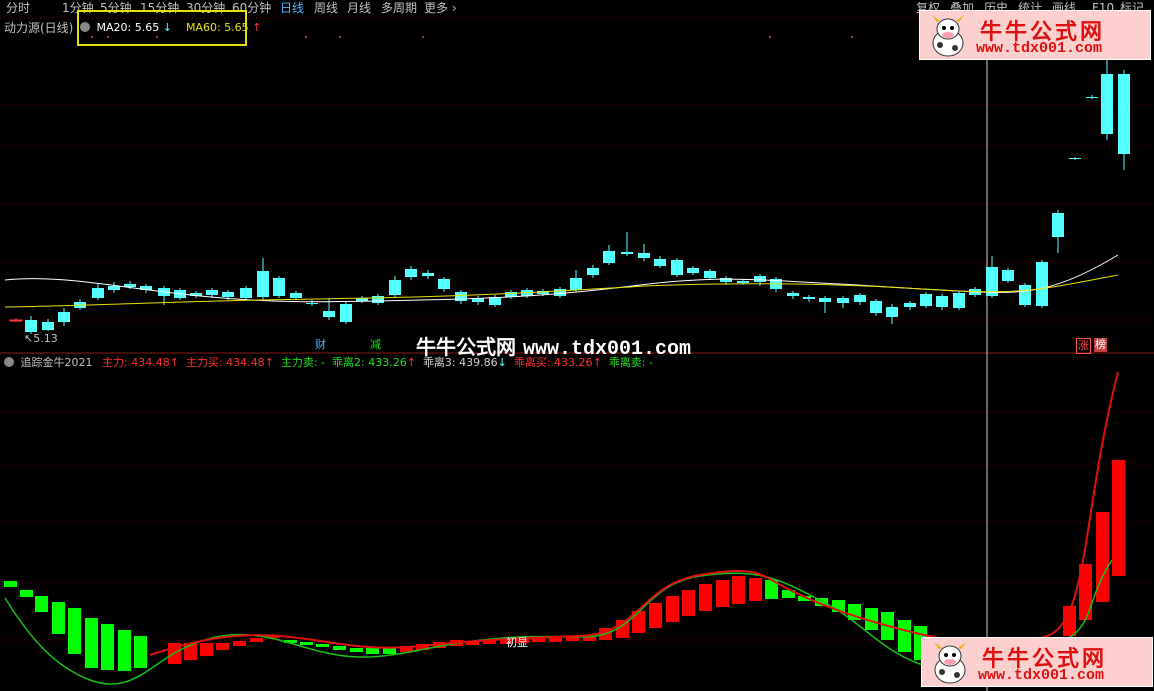  Describe the element at coordinates (517, 642) in the screenshot. I see `signal-chuxian: 初显` at that location.